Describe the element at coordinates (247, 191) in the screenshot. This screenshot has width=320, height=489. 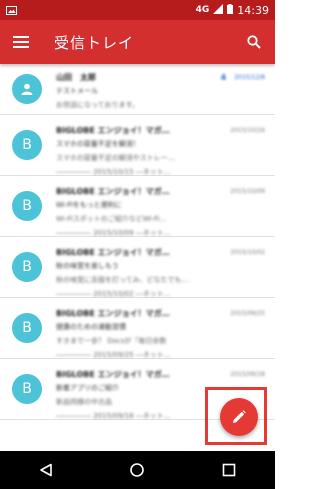
I see `mail-date: 2015/10/09` at that location.